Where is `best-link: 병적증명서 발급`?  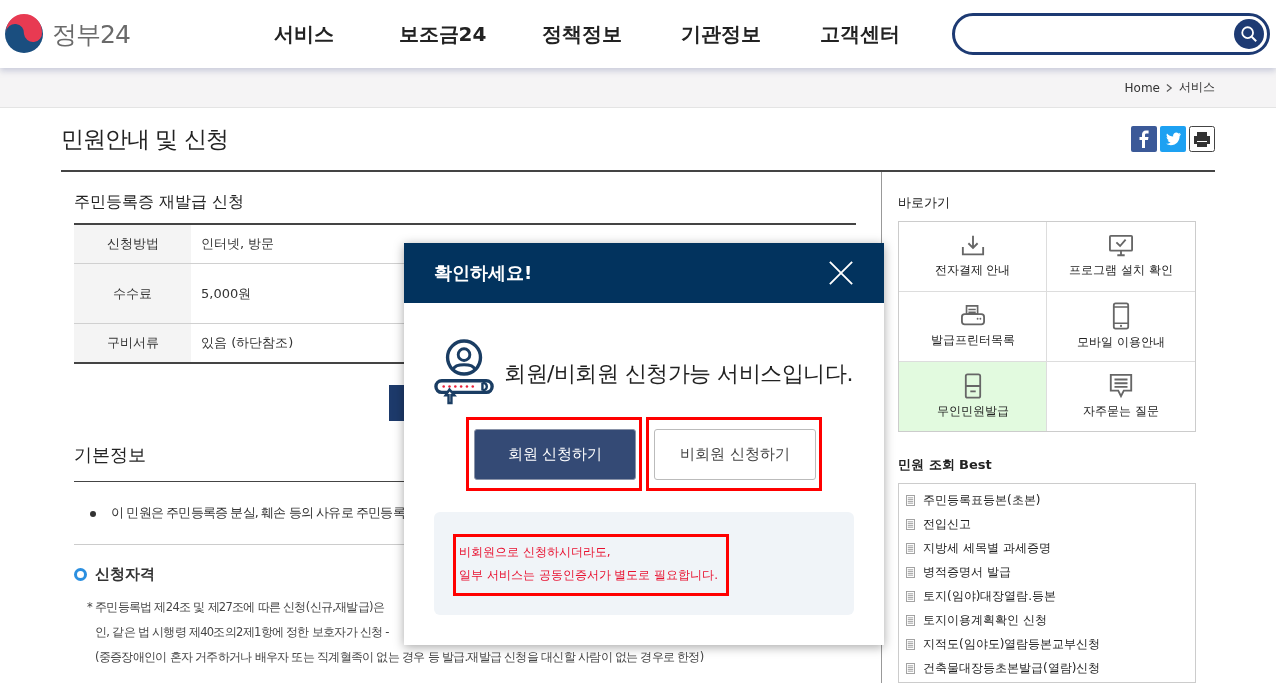 best-link: 병적증명서 발급 is located at coordinates (967, 572).